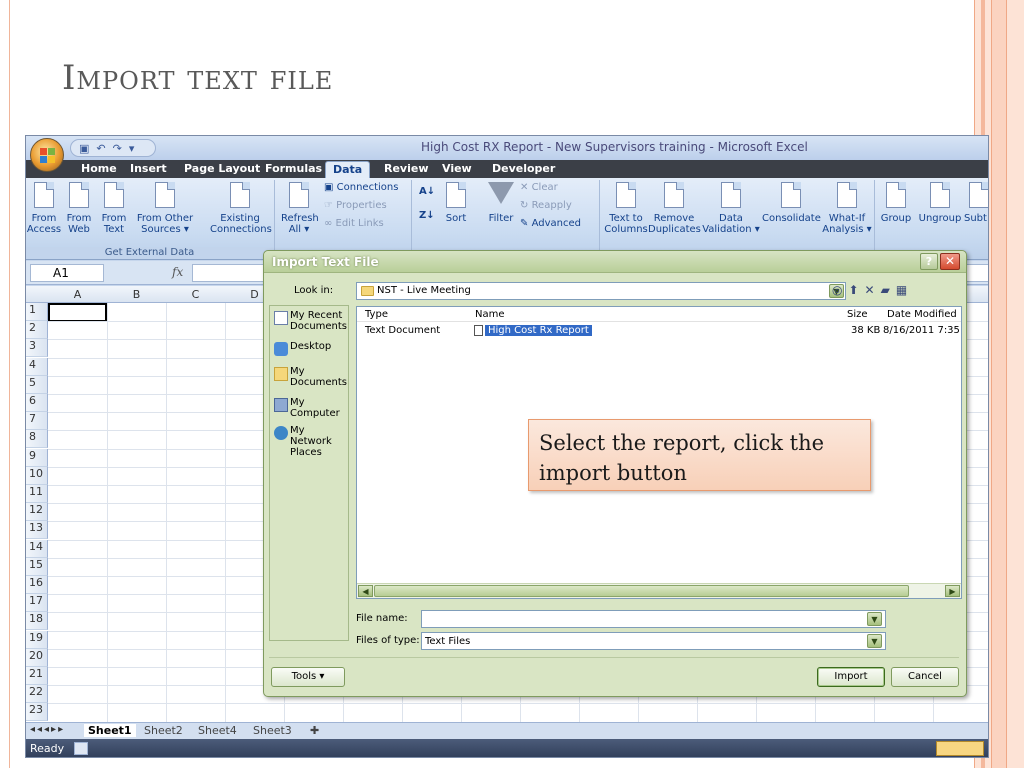  I want to click on row-header: 8, so click(37, 439).